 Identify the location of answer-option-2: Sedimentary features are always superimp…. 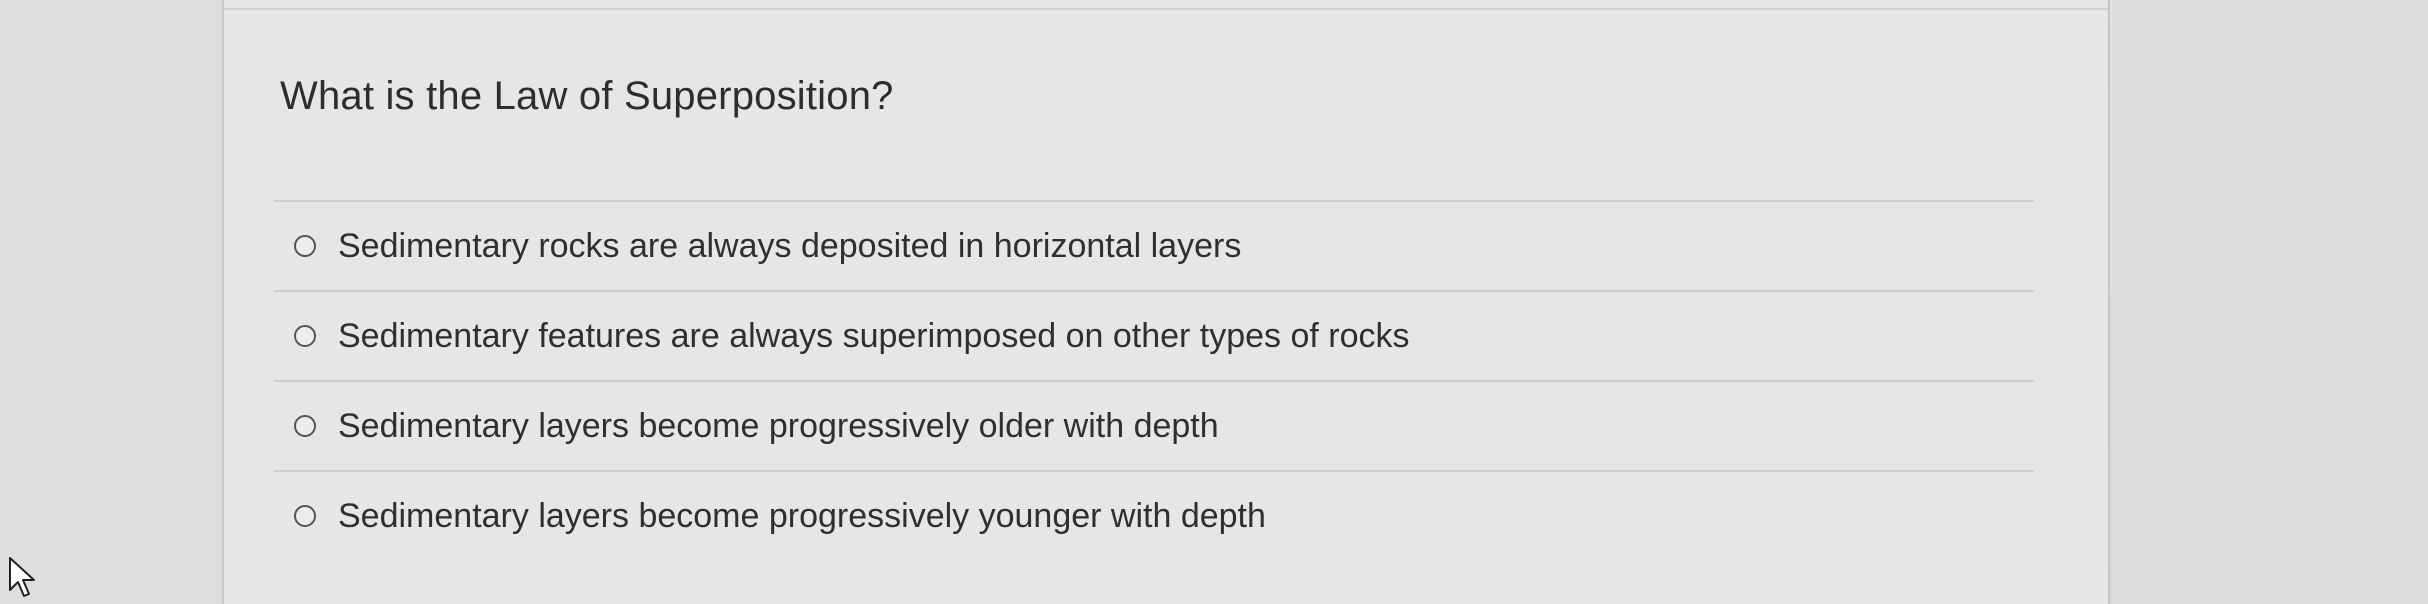
(1154, 336).